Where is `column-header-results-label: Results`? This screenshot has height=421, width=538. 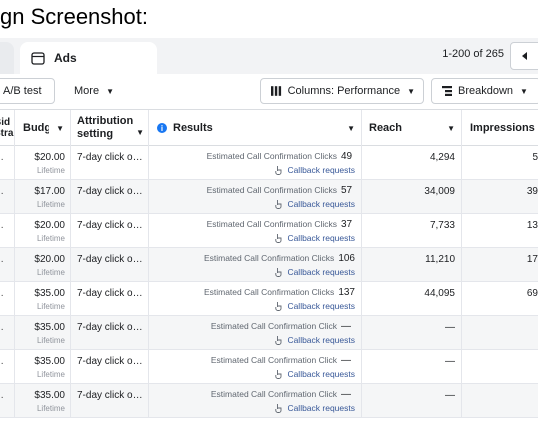
column-header-results-label: Results is located at coordinates (193, 128).